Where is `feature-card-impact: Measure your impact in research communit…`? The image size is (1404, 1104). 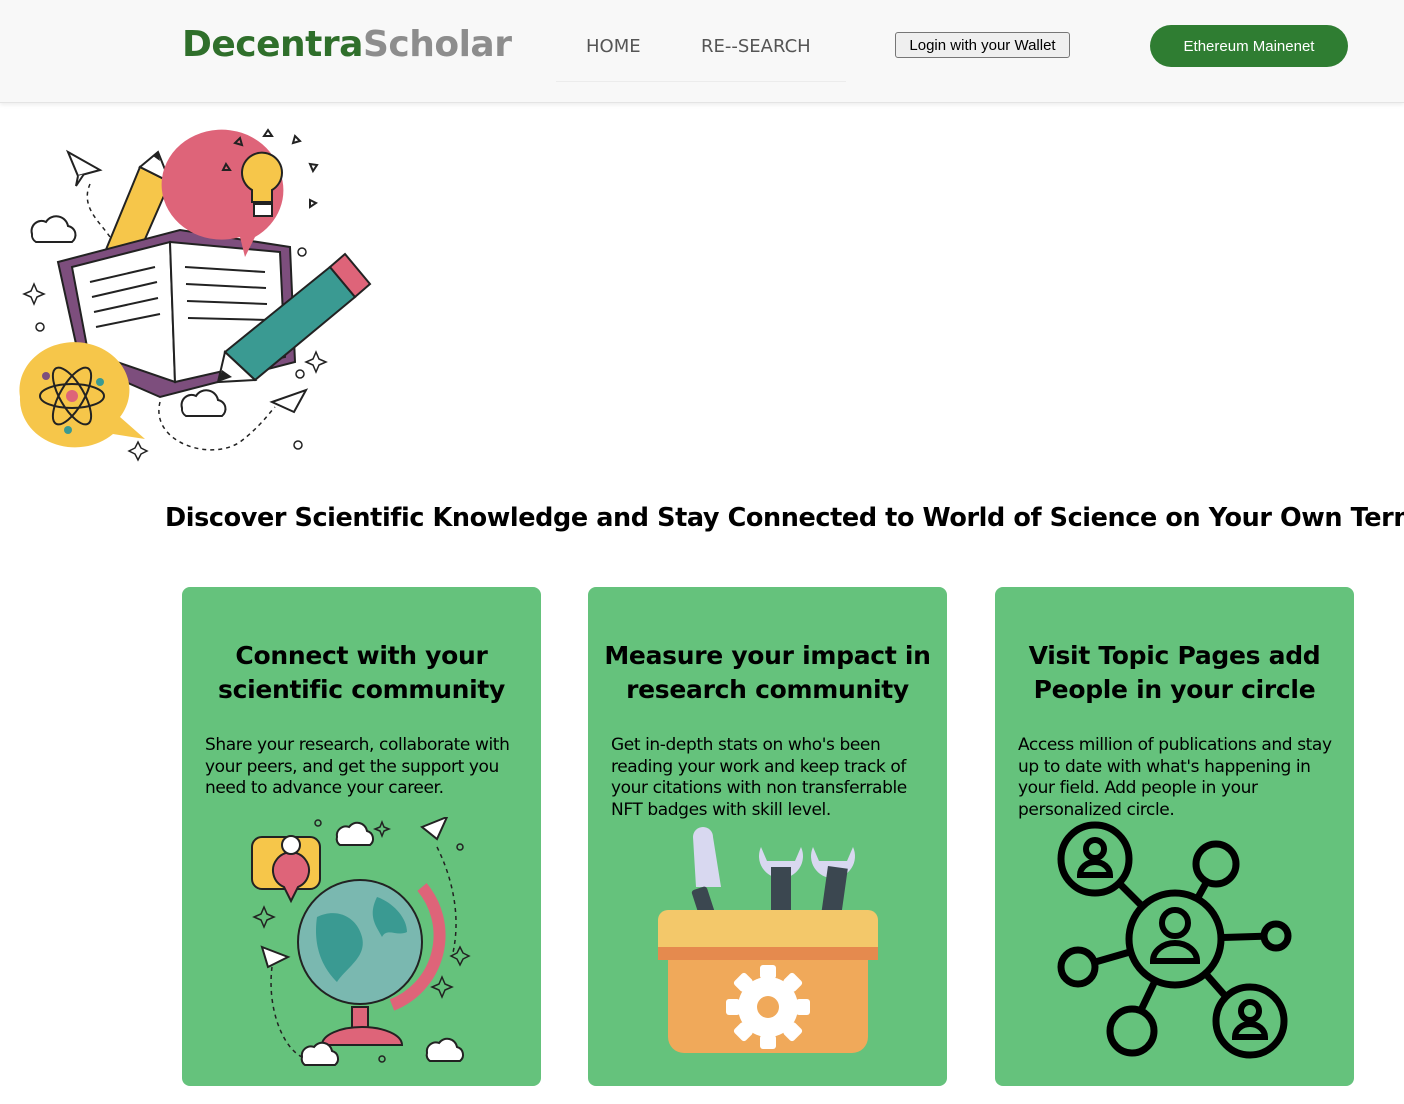 feature-card-impact: Measure your impact in research communit… is located at coordinates (767, 836).